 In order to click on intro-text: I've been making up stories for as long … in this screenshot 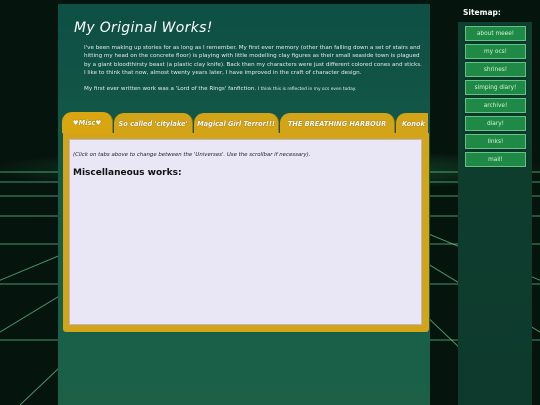, I will do `click(253, 72)`.